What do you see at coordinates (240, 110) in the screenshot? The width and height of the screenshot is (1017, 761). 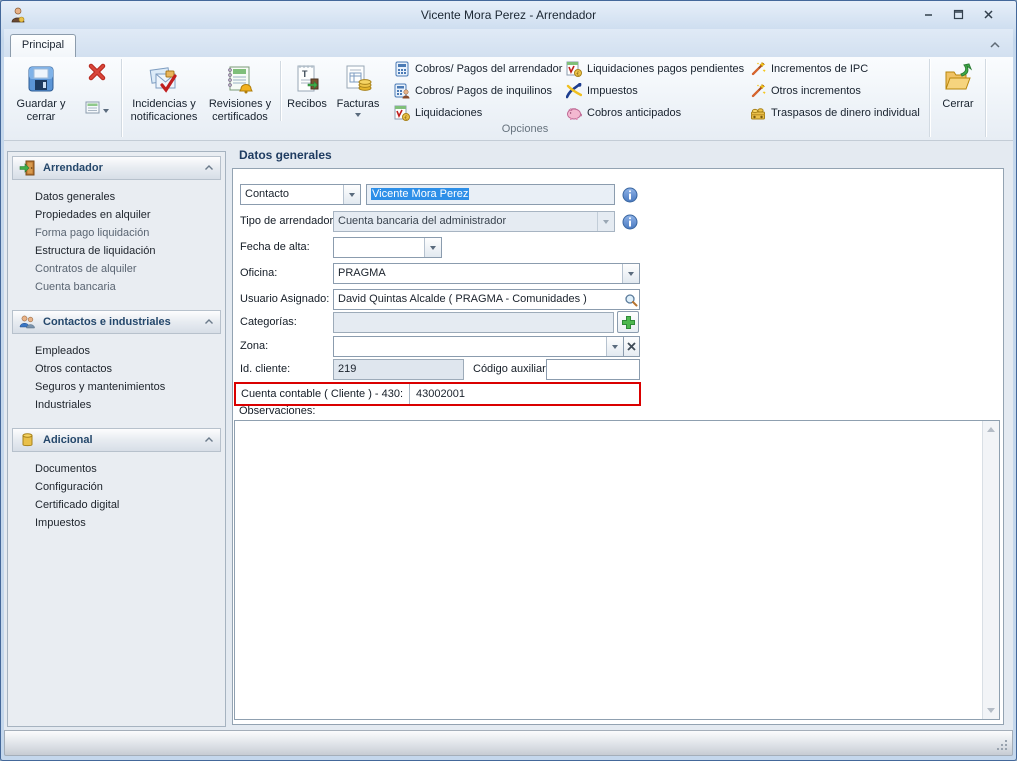 I see `revisiones-label: Revisiones y certificados` at bounding box center [240, 110].